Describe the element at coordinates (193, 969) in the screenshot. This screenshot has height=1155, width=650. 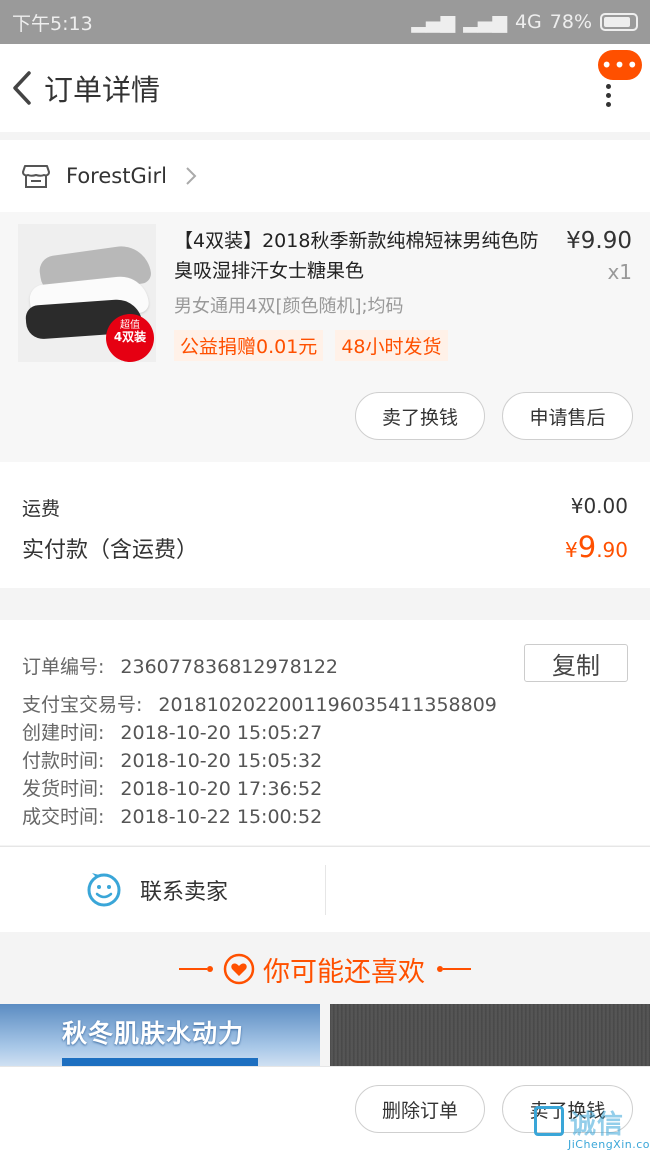
I see `decor-line-left` at that location.